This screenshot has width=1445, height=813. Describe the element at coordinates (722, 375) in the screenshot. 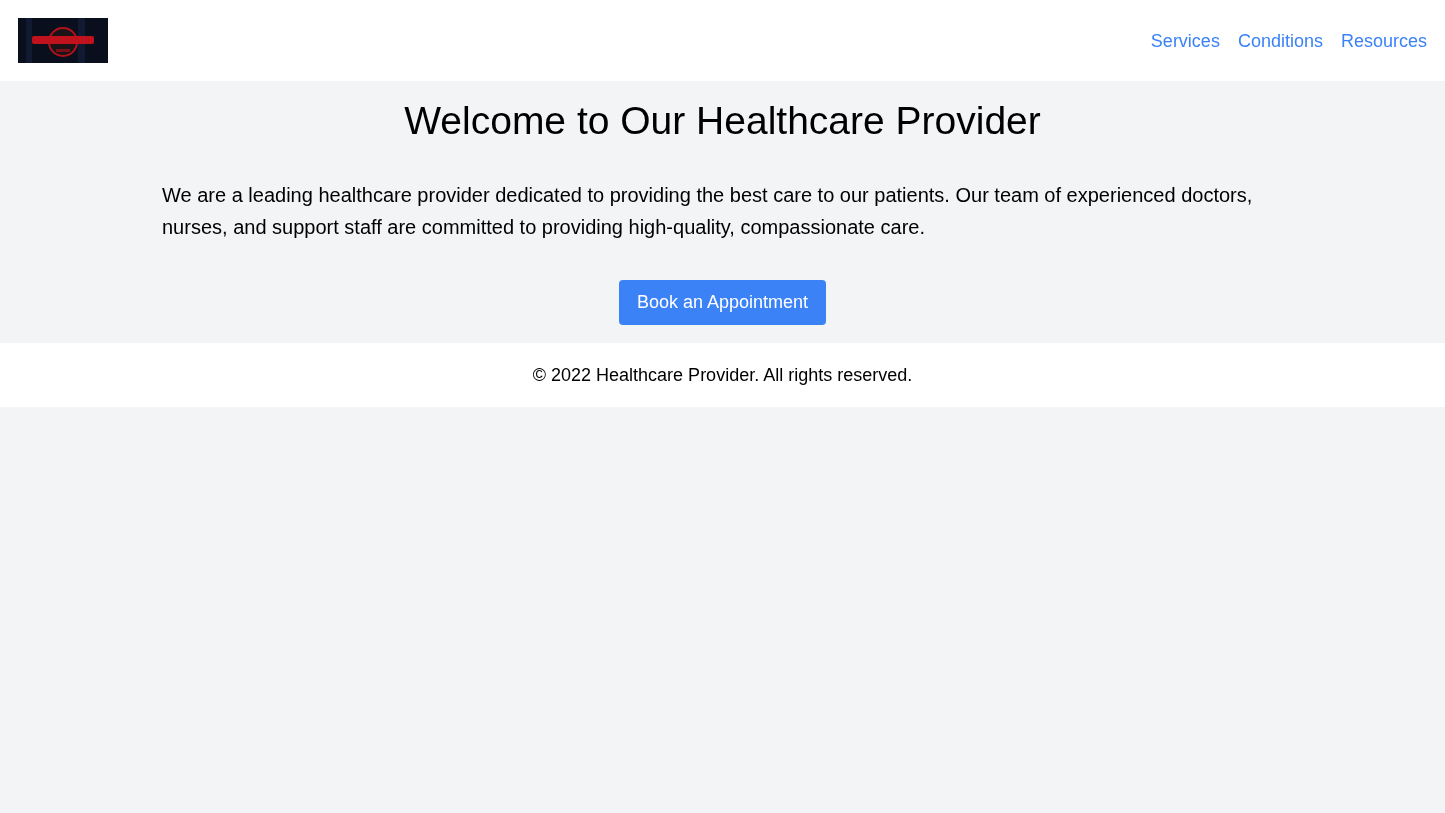

I see `copyright-text: © 2022 Healthcare Provider. All rights reserved.` at that location.